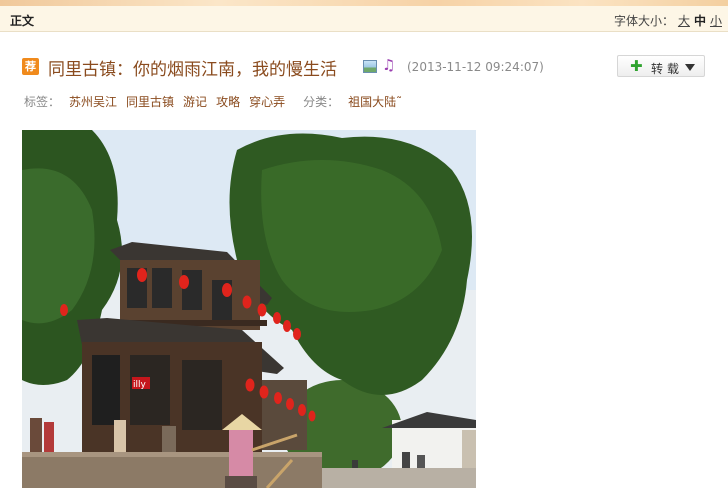 The image size is (728, 488). I want to click on recommend-badge-icon: 荐, so click(30, 66).